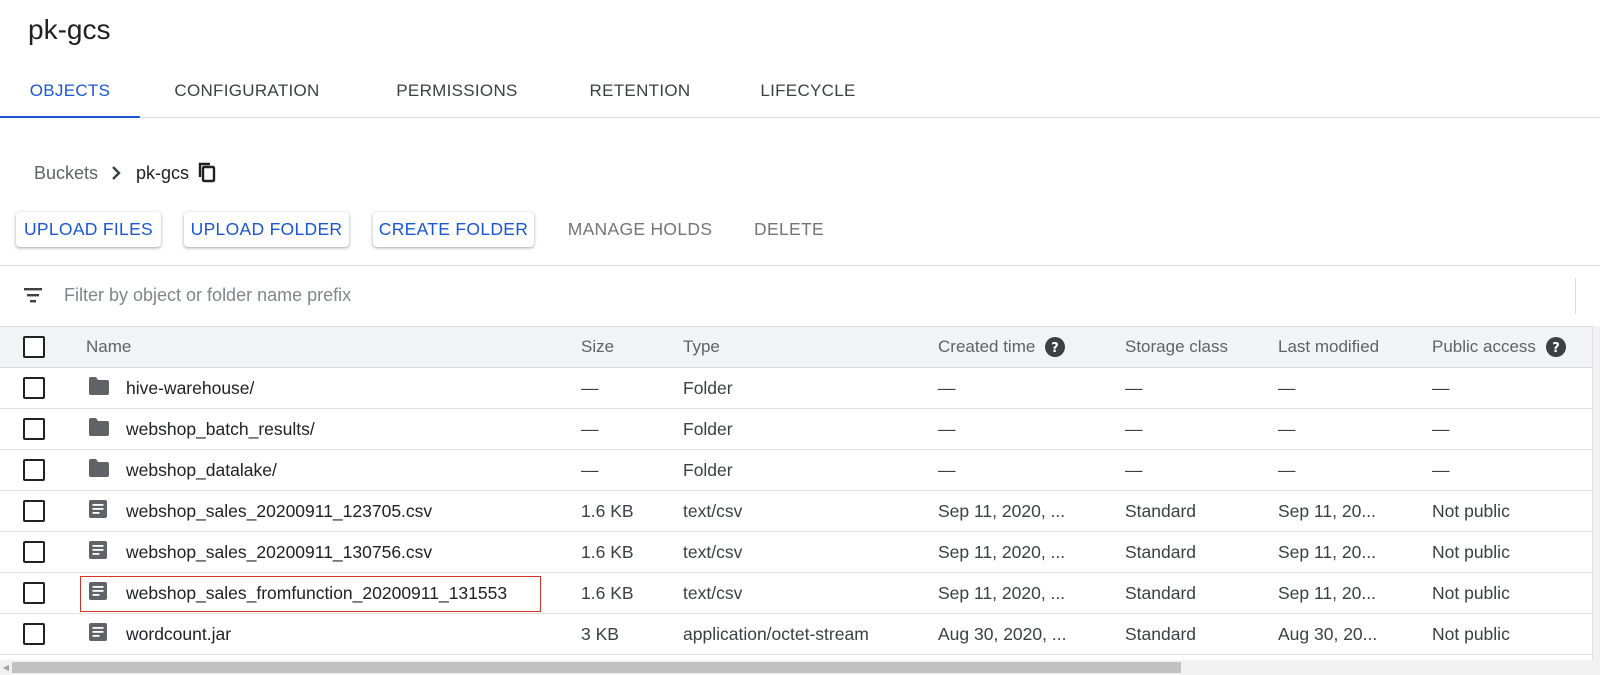 This screenshot has height=675, width=1600. What do you see at coordinates (1176, 347) in the screenshot?
I see `column-header-storage-class: Storage class` at bounding box center [1176, 347].